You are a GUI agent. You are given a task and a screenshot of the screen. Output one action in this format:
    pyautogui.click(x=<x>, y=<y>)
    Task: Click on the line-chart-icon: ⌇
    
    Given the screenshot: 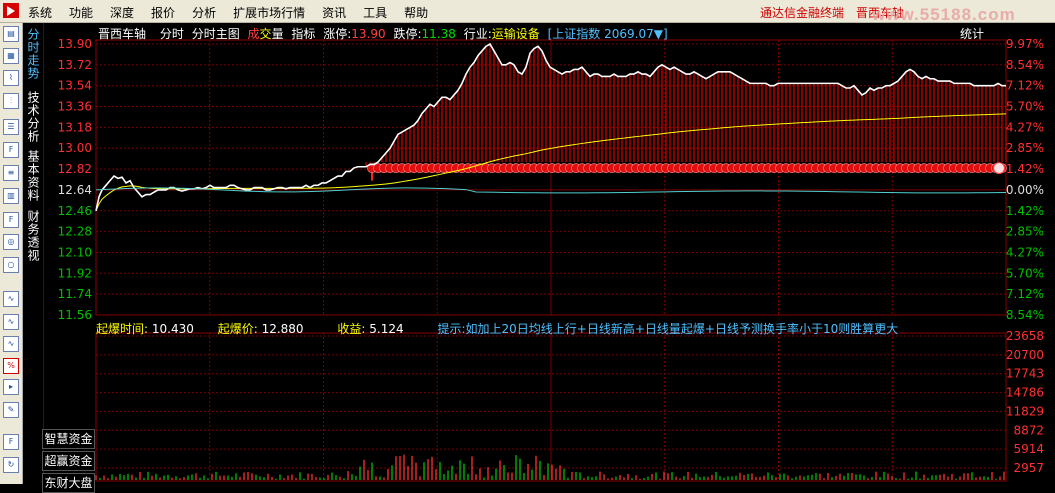 What is the action you would take?
    pyautogui.click(x=11, y=78)
    